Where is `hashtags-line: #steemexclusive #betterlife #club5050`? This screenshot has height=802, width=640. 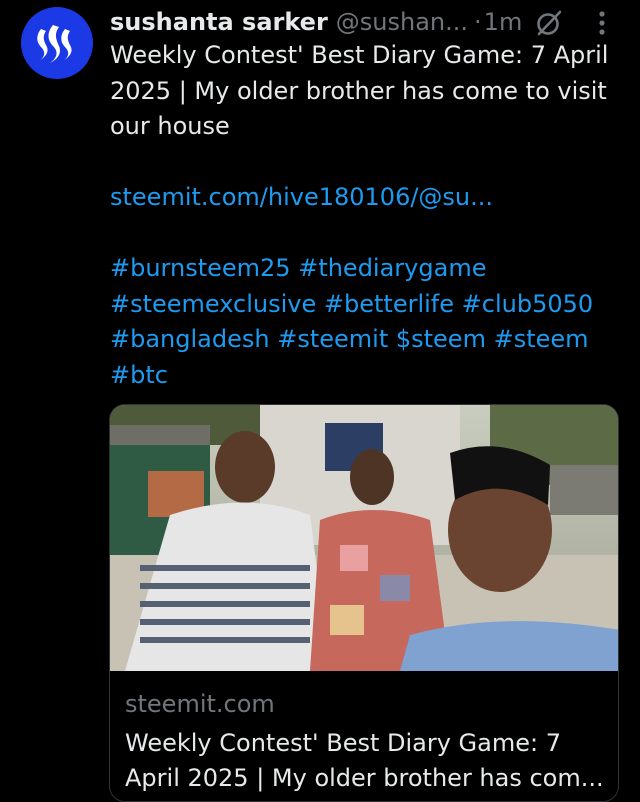 hashtags-line: #steemexclusive #betterlife #club5050 is located at coordinates (367, 305).